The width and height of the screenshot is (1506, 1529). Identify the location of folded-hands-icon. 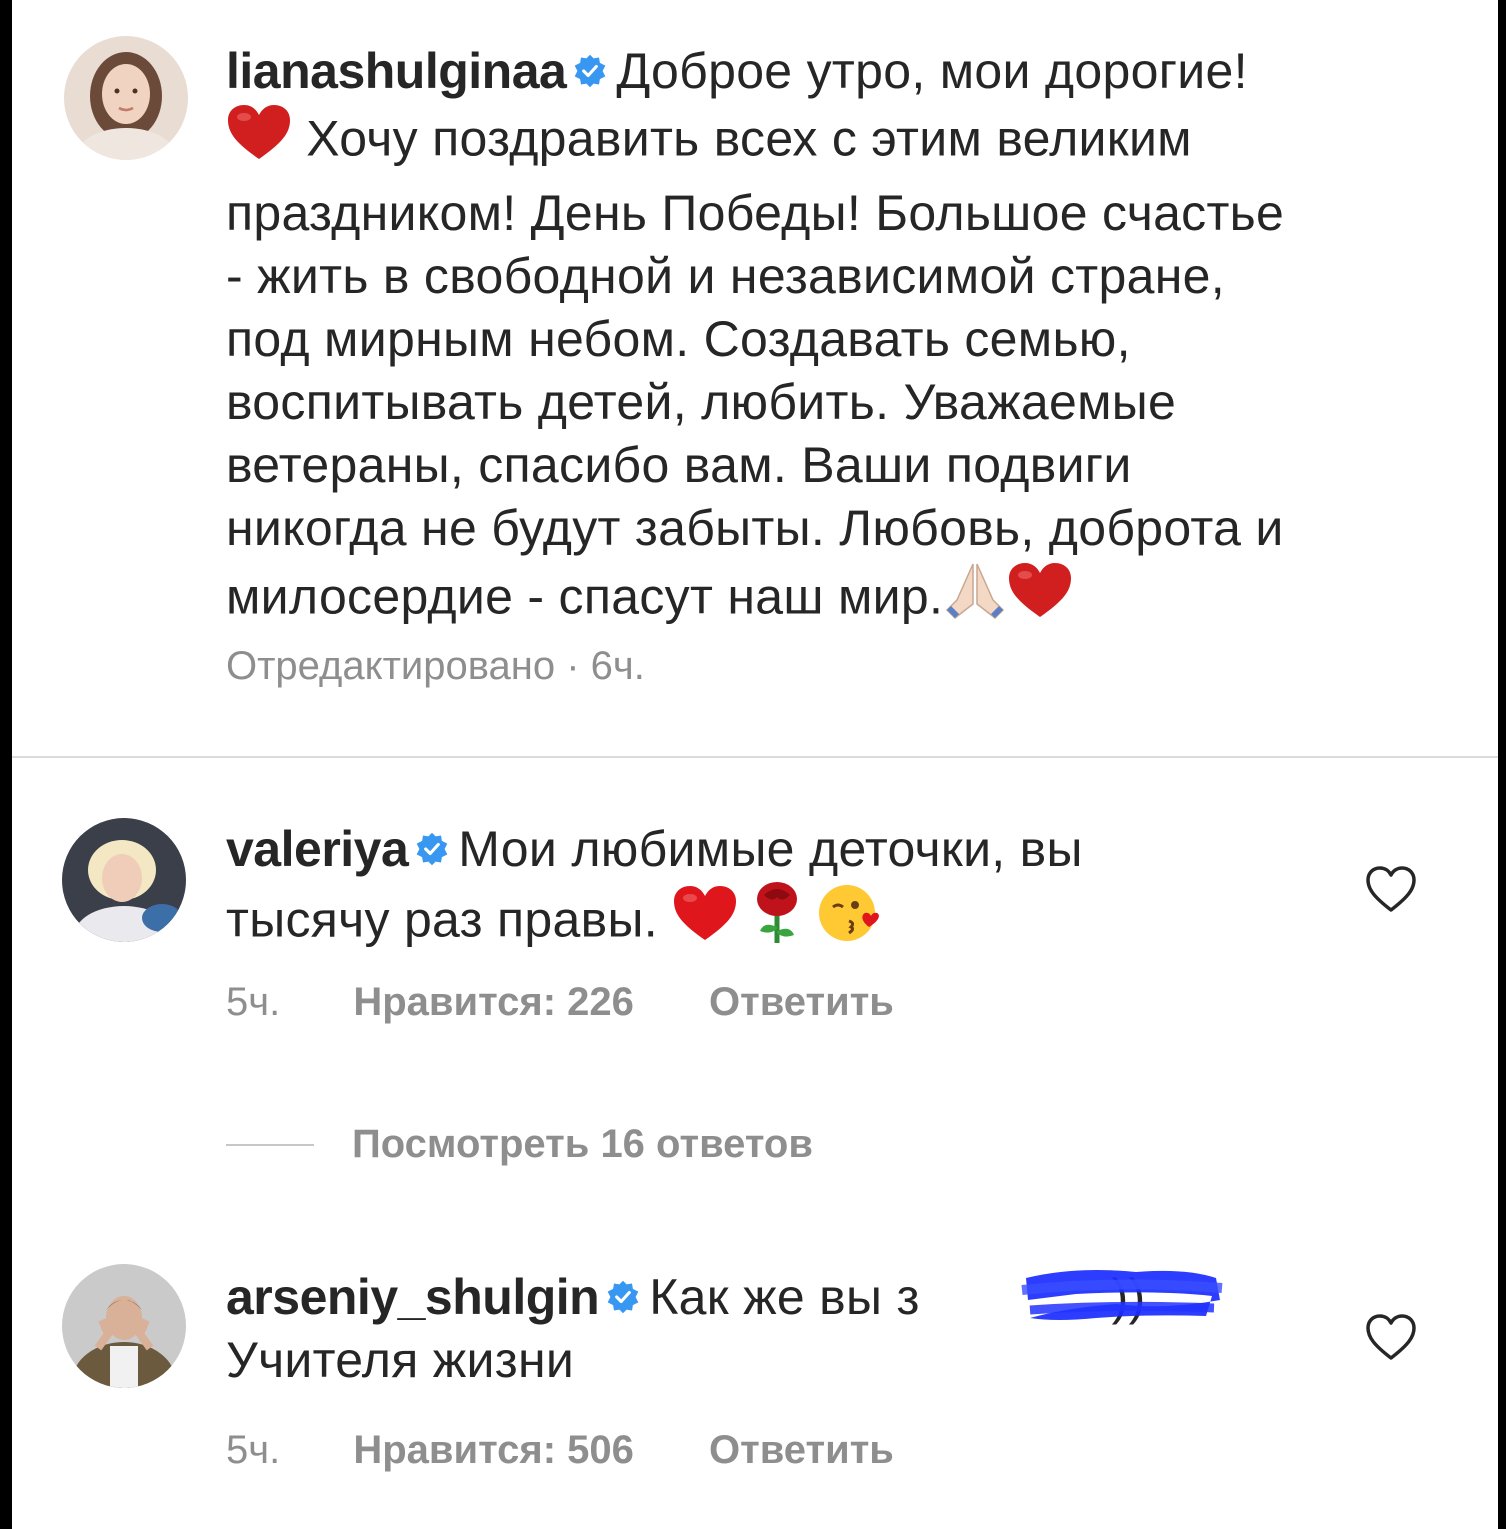
(975, 597).